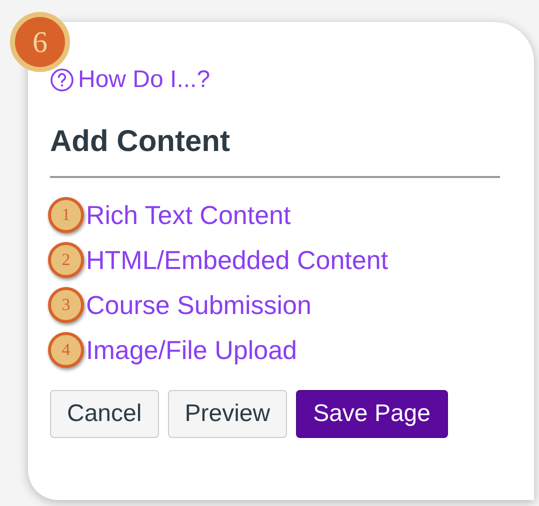 Image resolution: width=539 pixels, height=506 pixels. What do you see at coordinates (66, 260) in the screenshot?
I see `step-number-badge: 2` at bounding box center [66, 260].